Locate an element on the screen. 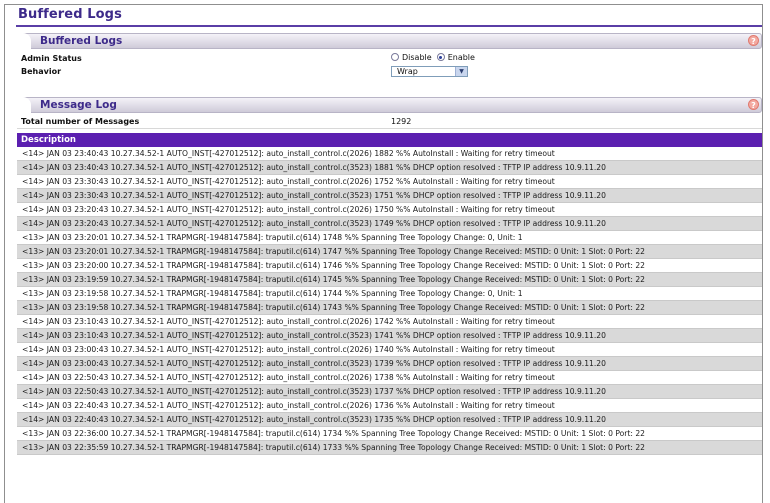 The height and width of the screenshot is (503, 770). total-messages-value: 1292 is located at coordinates (401, 121).